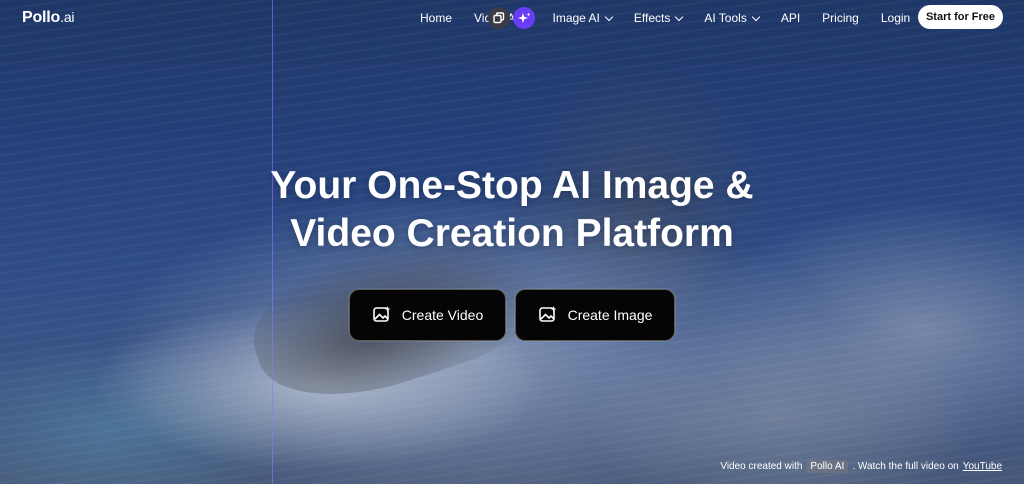 This screenshot has width=1024, height=484. Describe the element at coordinates (652, 18) in the screenshot. I see `nav-item-label: Effects` at that location.